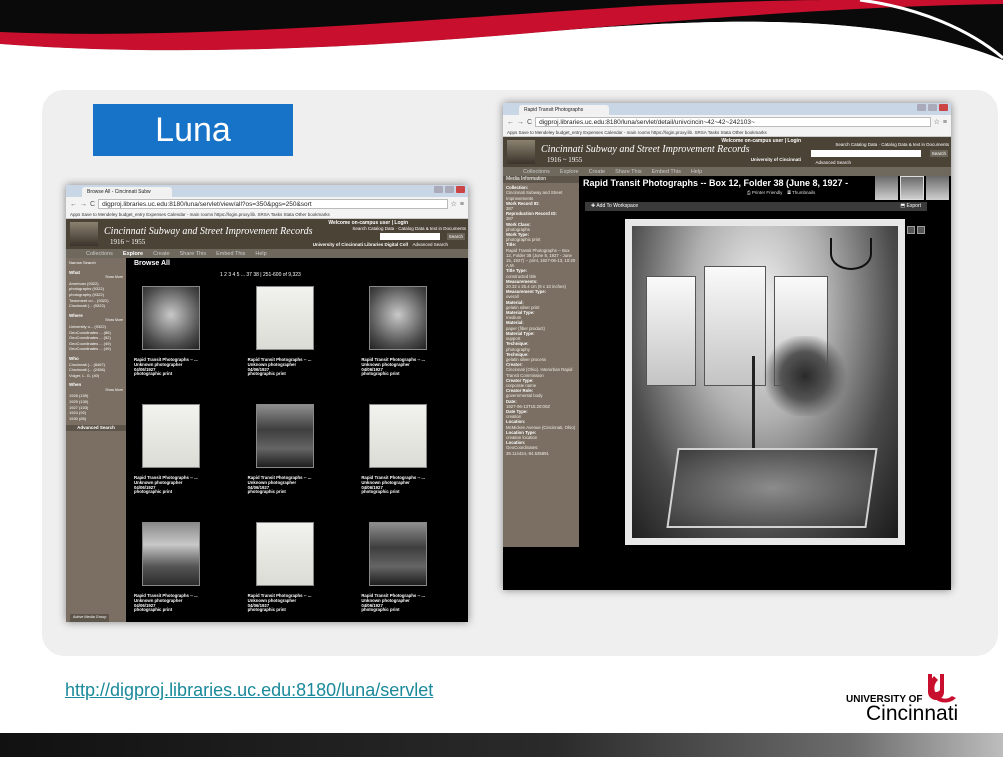 The image size is (1003, 757). Describe the element at coordinates (765, 382) in the screenshot. I see `record-image` at that location.